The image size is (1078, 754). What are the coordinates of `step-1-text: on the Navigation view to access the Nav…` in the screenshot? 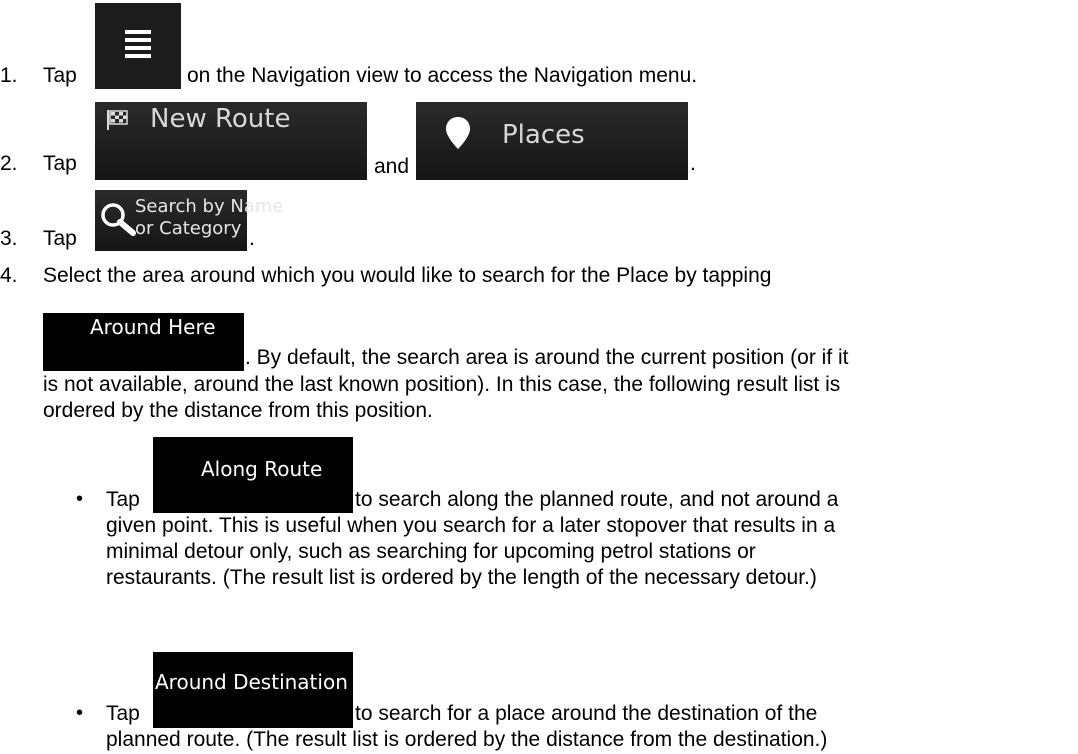 It's located at (442, 75).